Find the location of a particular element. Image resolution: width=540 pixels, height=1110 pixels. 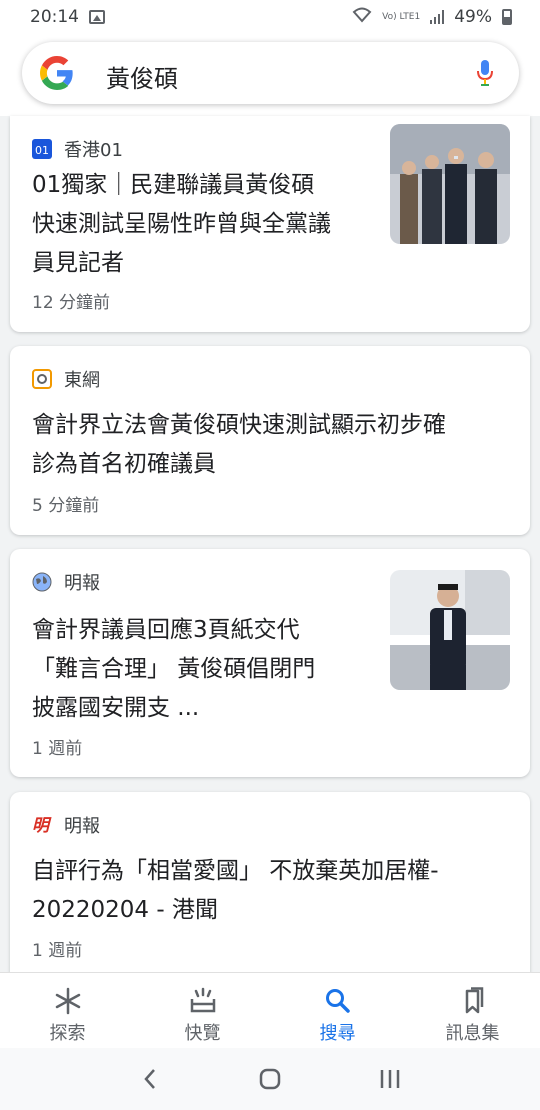

title-line: 20220204 - 港聞 is located at coordinates (125, 910).